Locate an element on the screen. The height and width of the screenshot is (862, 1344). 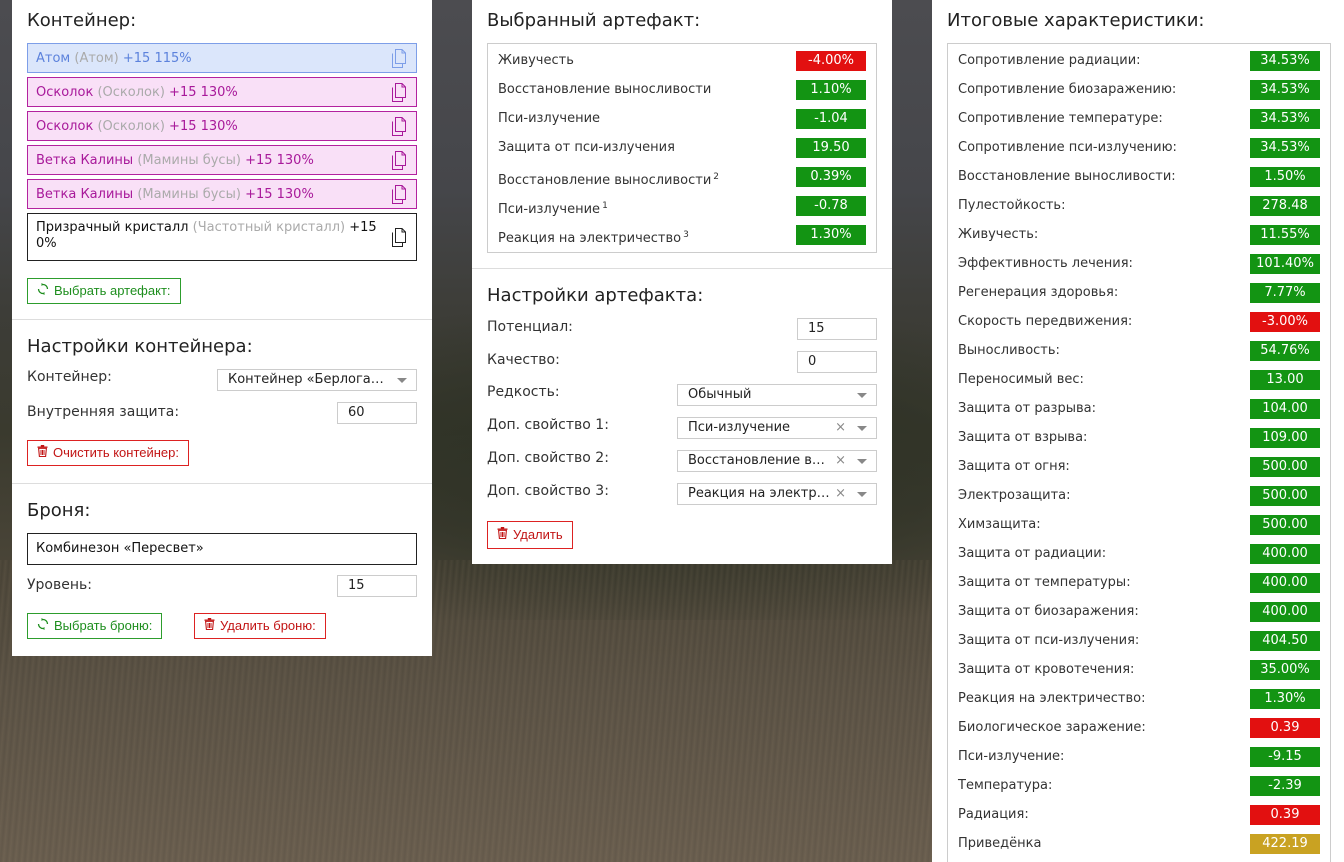
extra1-select: Пси-излучение × is located at coordinates (777, 428).